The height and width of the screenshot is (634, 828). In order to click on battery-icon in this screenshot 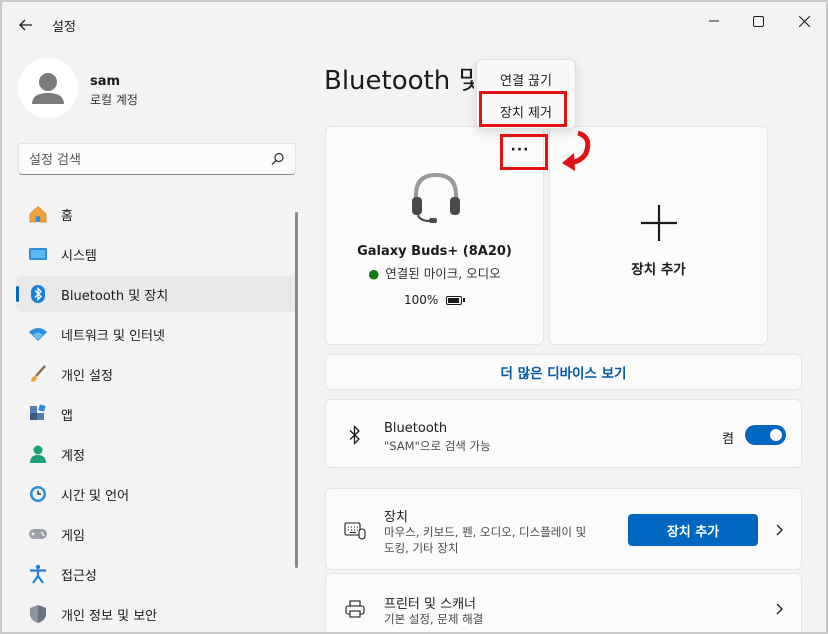, I will do `click(456, 300)`.